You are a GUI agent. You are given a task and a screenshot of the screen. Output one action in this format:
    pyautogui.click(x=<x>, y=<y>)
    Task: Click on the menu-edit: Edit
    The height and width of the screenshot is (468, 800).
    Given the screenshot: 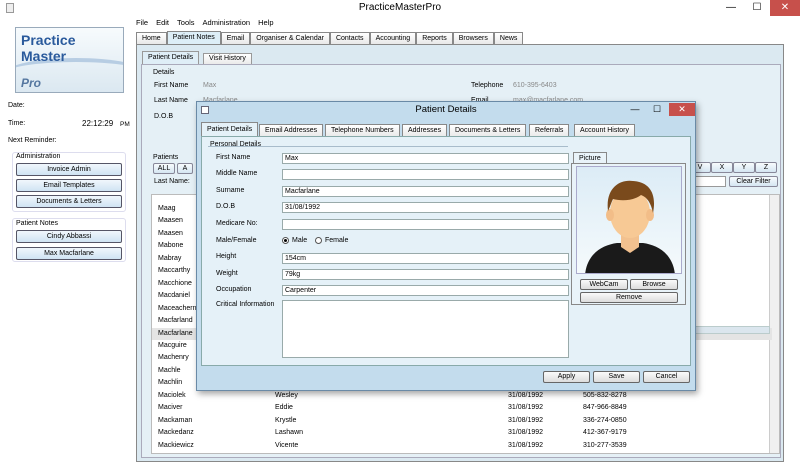 What is the action you would take?
    pyautogui.click(x=162, y=23)
    